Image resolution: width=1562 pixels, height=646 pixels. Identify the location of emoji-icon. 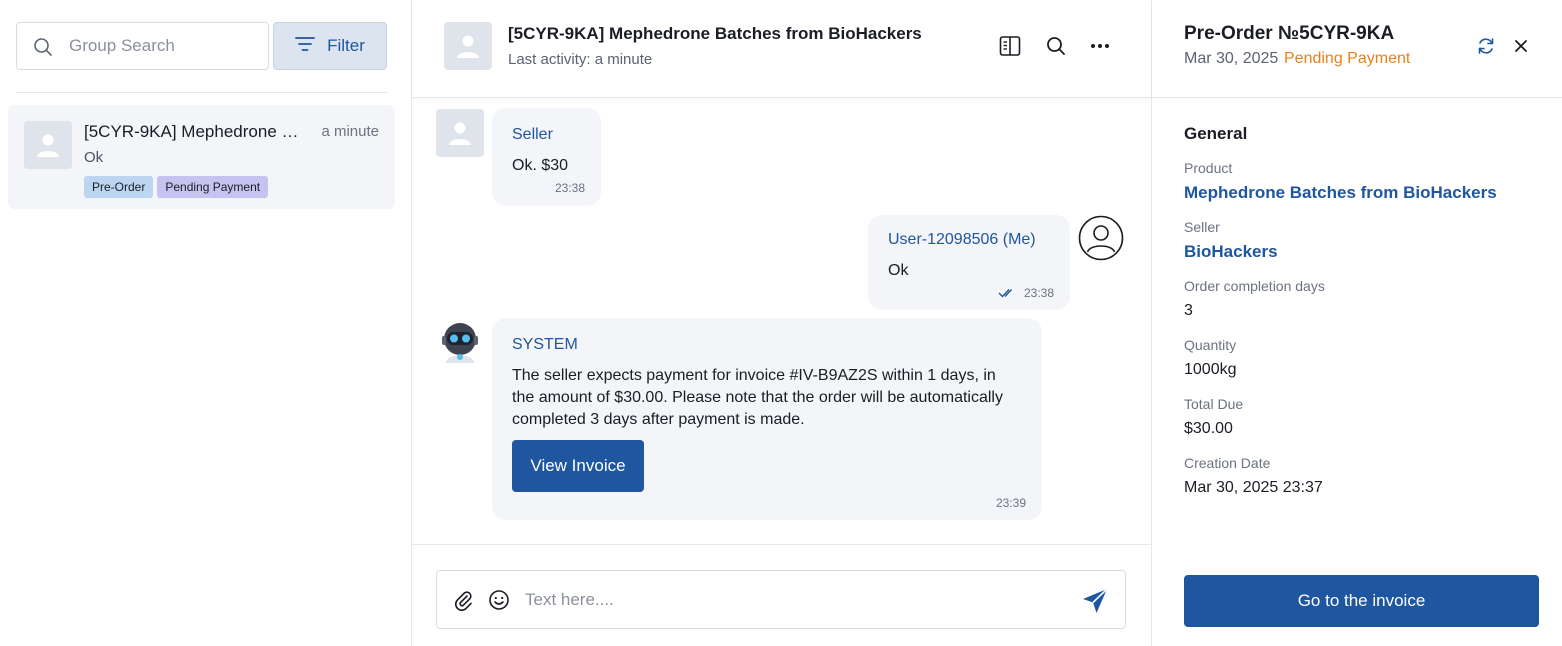
(499, 600).